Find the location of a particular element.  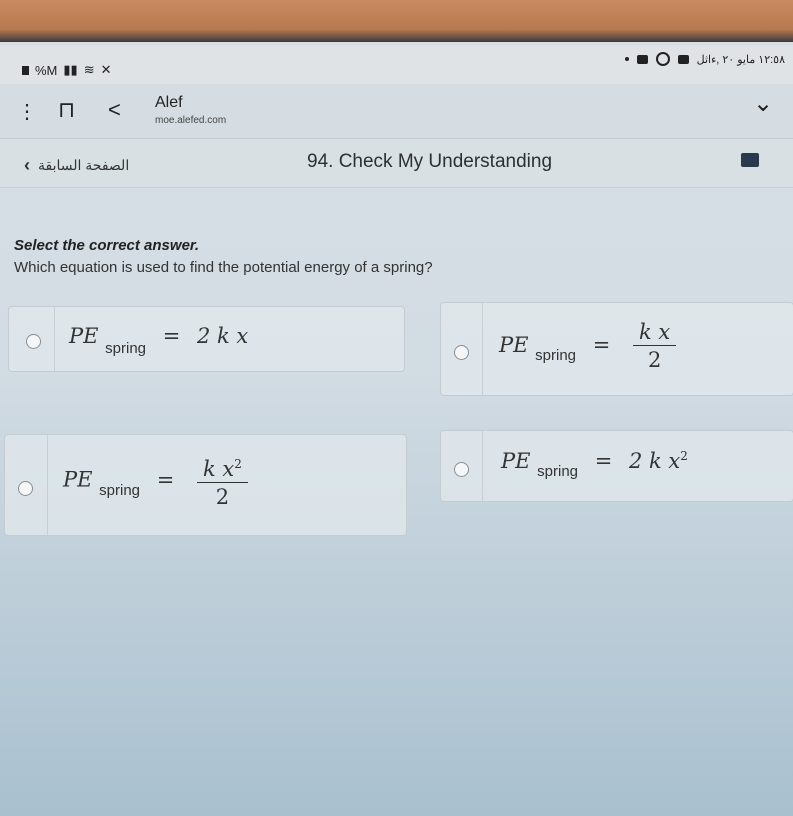

answer-option-1: PE spring = 2 k x is located at coordinates (206, 339).